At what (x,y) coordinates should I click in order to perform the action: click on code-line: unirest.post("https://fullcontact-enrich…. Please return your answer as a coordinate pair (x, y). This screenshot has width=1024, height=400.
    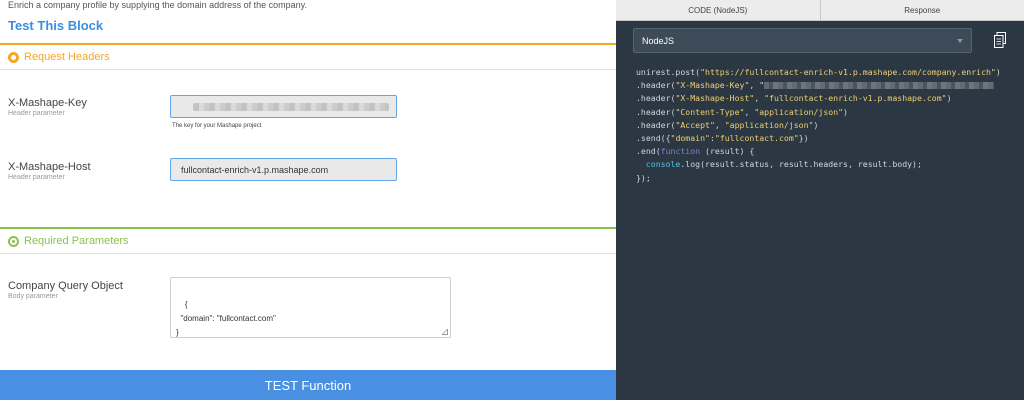
    Looking at the image, I should click on (818, 72).